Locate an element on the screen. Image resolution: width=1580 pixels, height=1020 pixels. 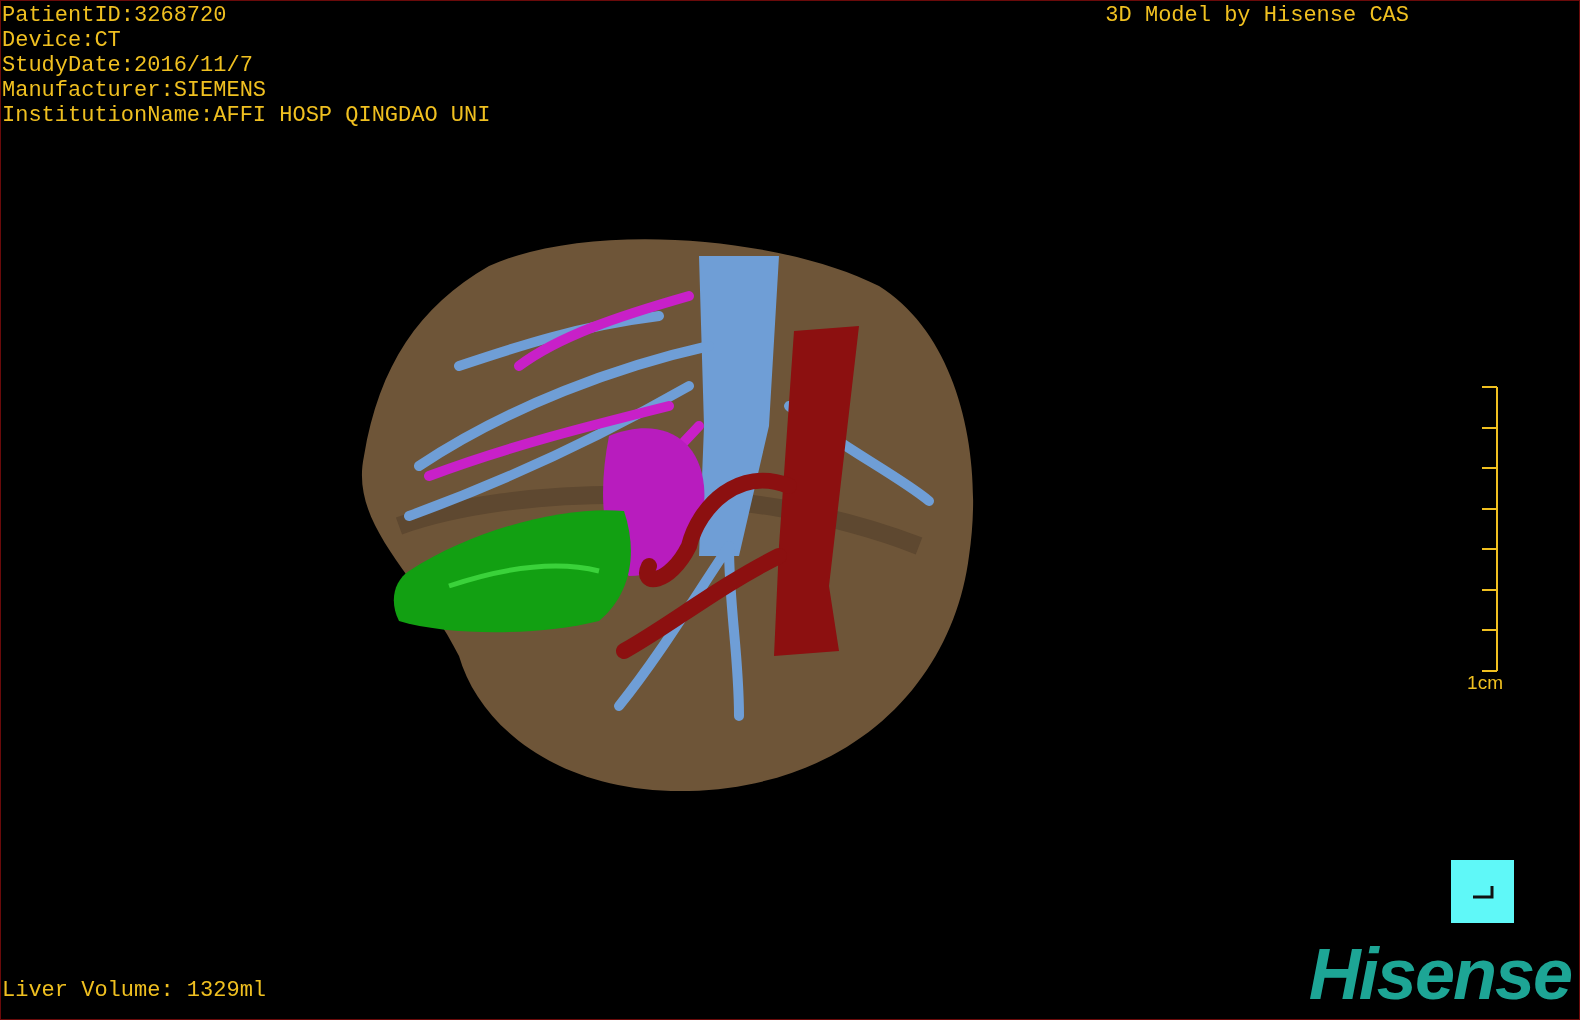
corner-icon is located at coordinates (1482, 891).